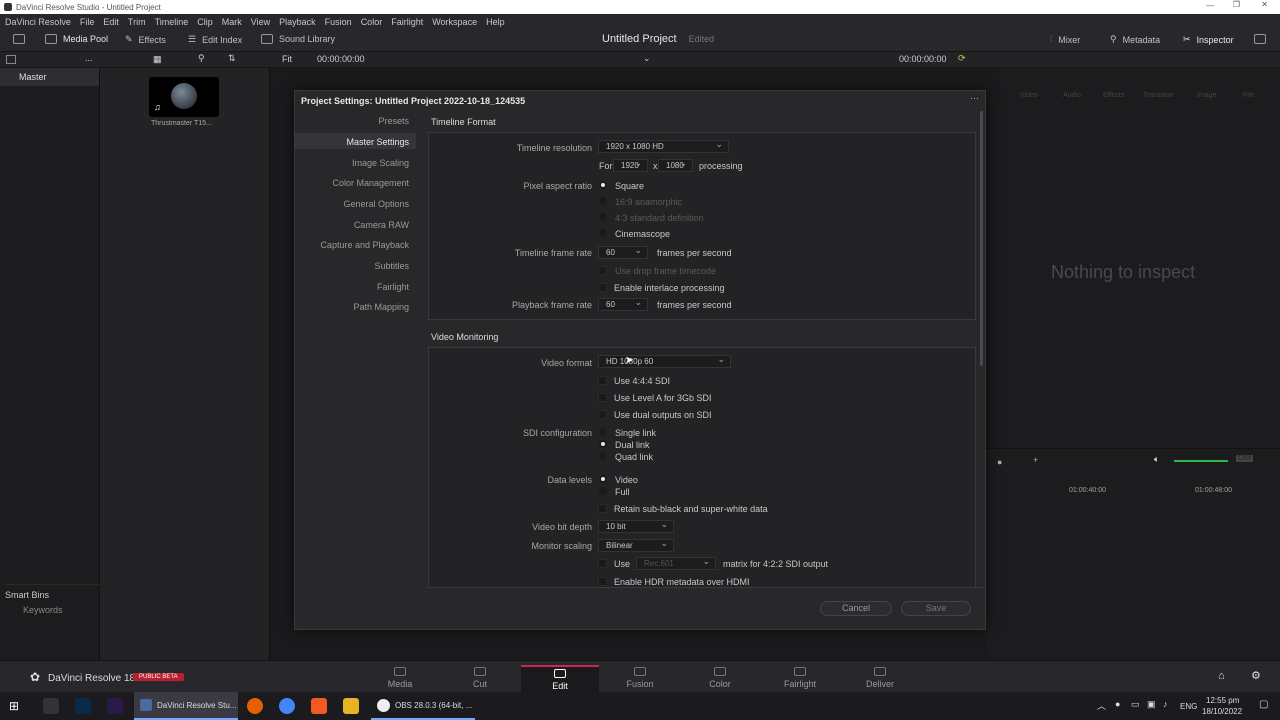 This screenshot has width=1280, height=720. I want to click on nav-color-management: Color Management, so click(370, 183).